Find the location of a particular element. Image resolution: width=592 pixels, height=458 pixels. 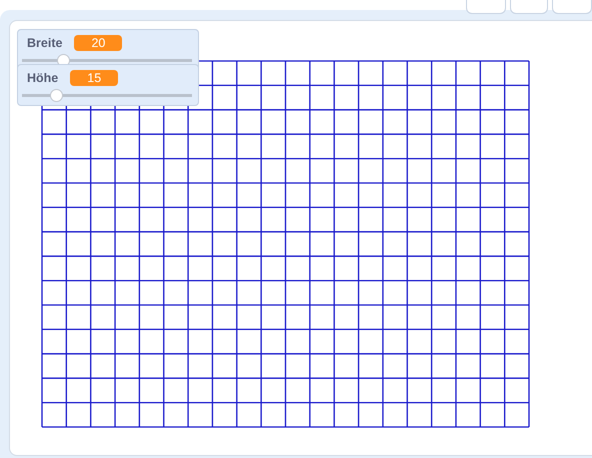

variable-value: 20 is located at coordinates (98, 43).